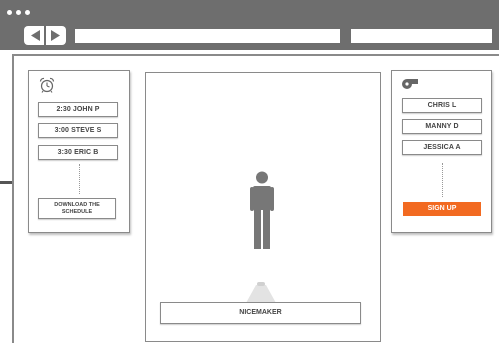 The width and height of the screenshot is (499, 343). I want to click on schedule-item: 3:30 ERIC B, so click(78, 152).